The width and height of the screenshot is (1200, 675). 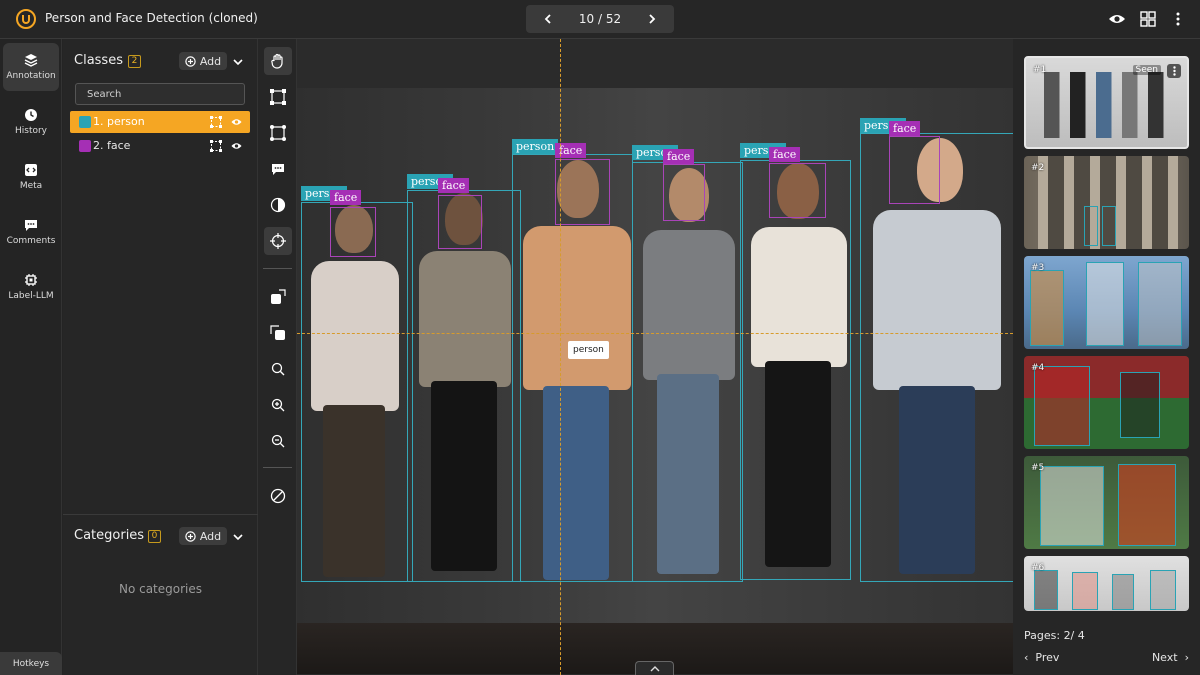 I want to click on prev-label: Prev, so click(x=1047, y=657).